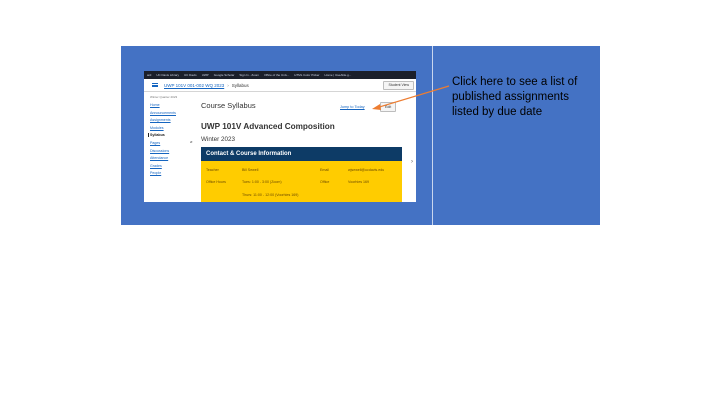 This screenshot has width=720, height=405. I want to click on callout-arrow-head, so click(376, 107).